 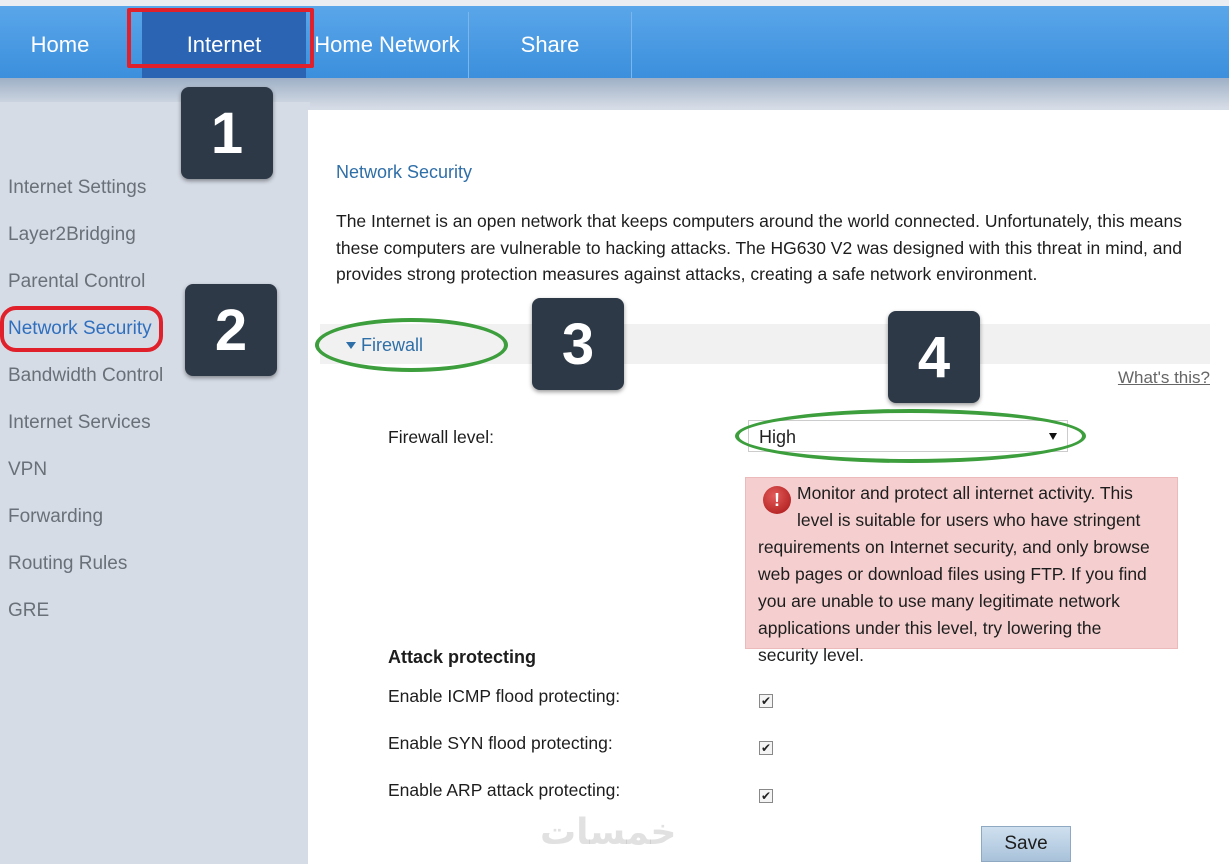 What do you see at coordinates (500, 743) in the screenshot?
I see `syn-flood-label: Enable SYN flood protecting:` at bounding box center [500, 743].